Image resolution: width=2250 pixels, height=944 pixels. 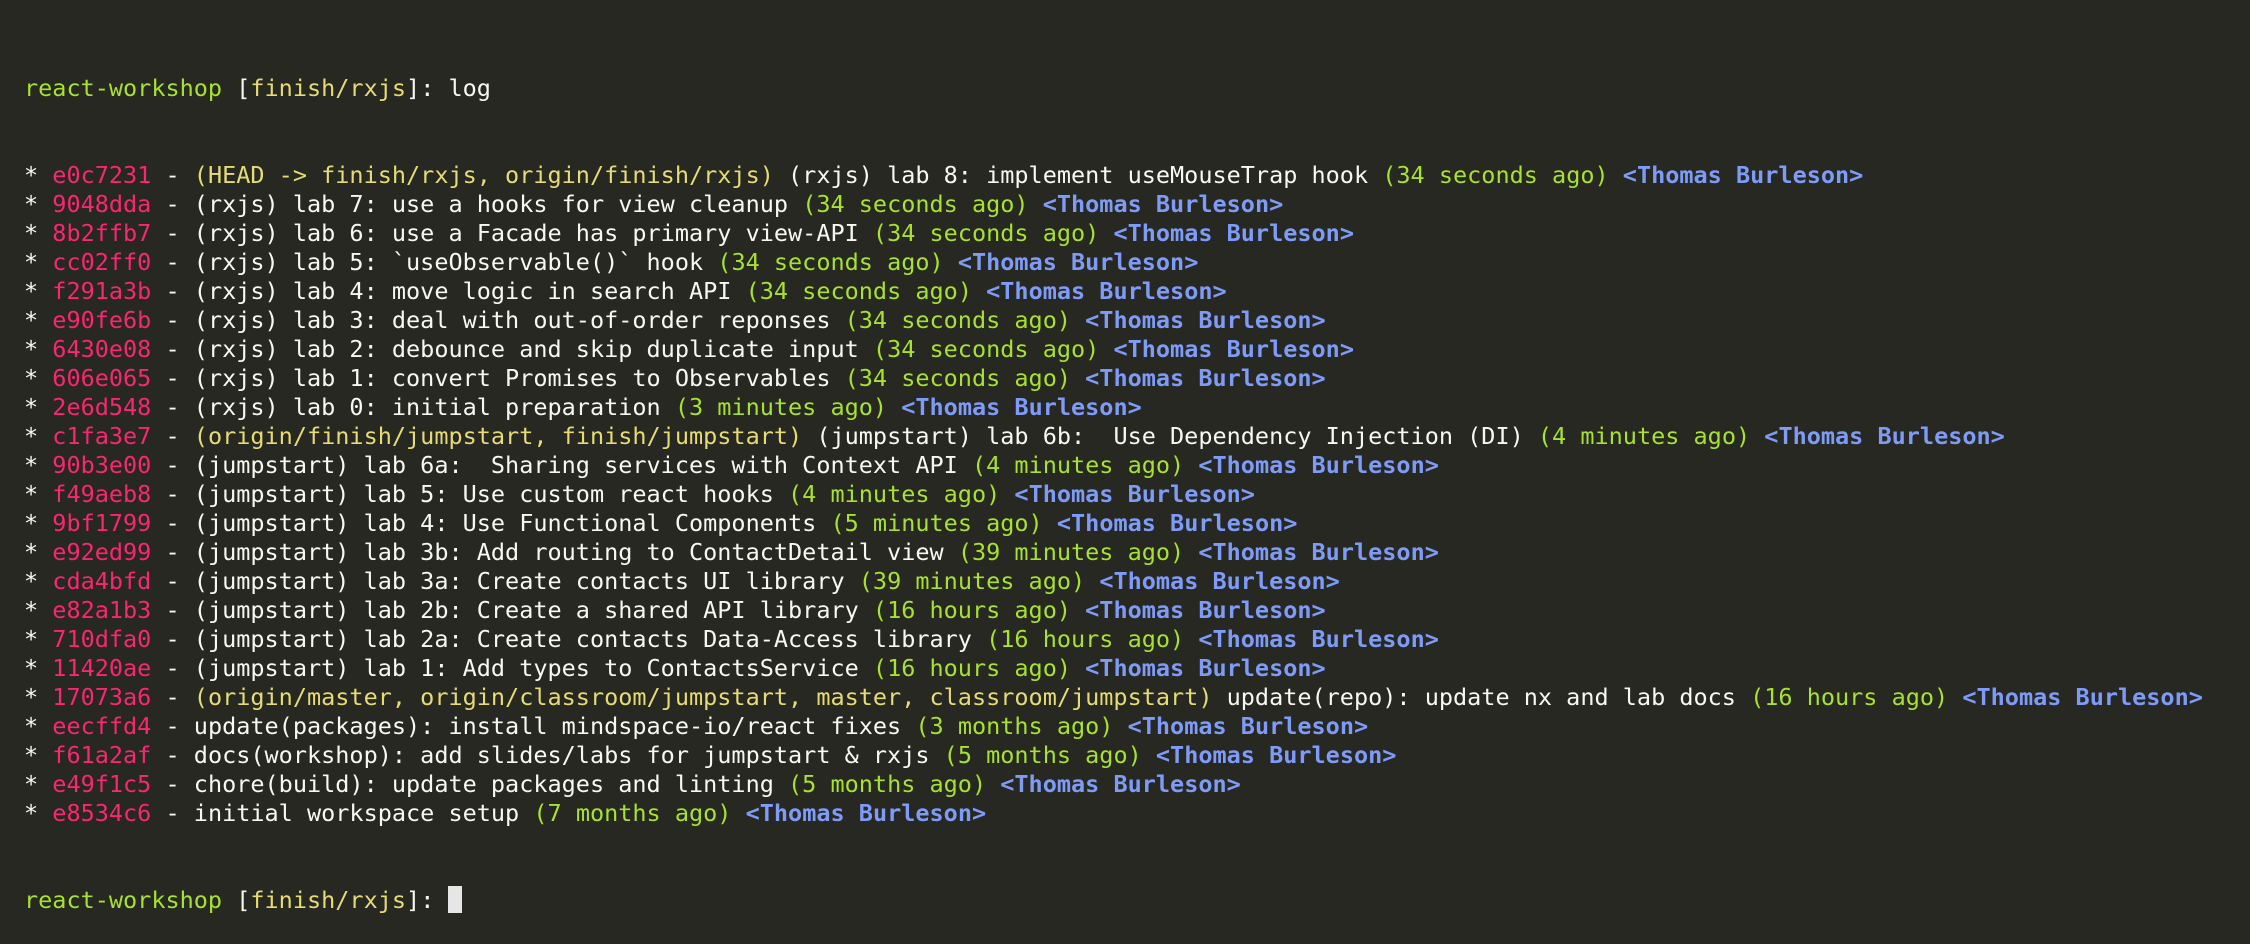 What do you see at coordinates (102, 494) in the screenshot?
I see `commit-hash: f49aeb8` at bounding box center [102, 494].